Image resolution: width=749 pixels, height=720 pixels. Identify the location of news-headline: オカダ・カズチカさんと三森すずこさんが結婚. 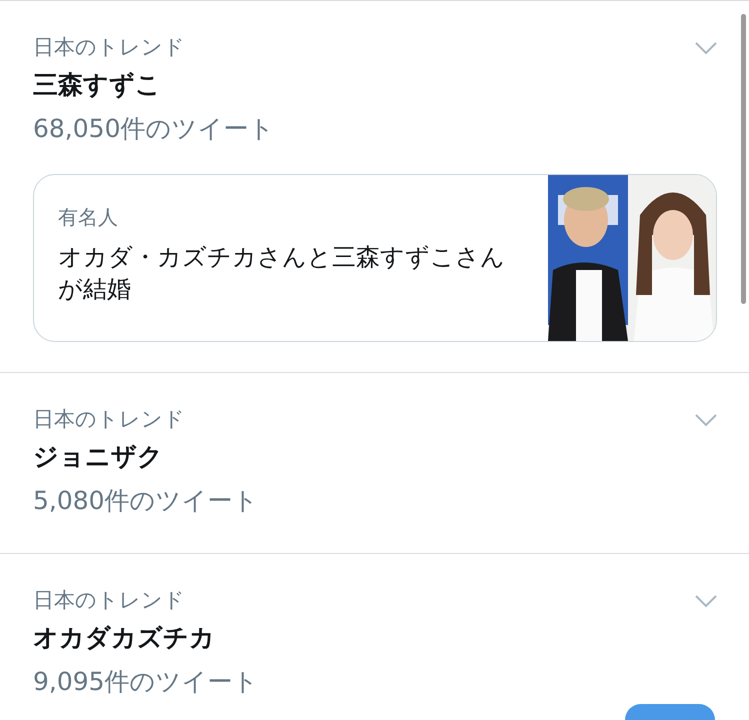
(282, 273).